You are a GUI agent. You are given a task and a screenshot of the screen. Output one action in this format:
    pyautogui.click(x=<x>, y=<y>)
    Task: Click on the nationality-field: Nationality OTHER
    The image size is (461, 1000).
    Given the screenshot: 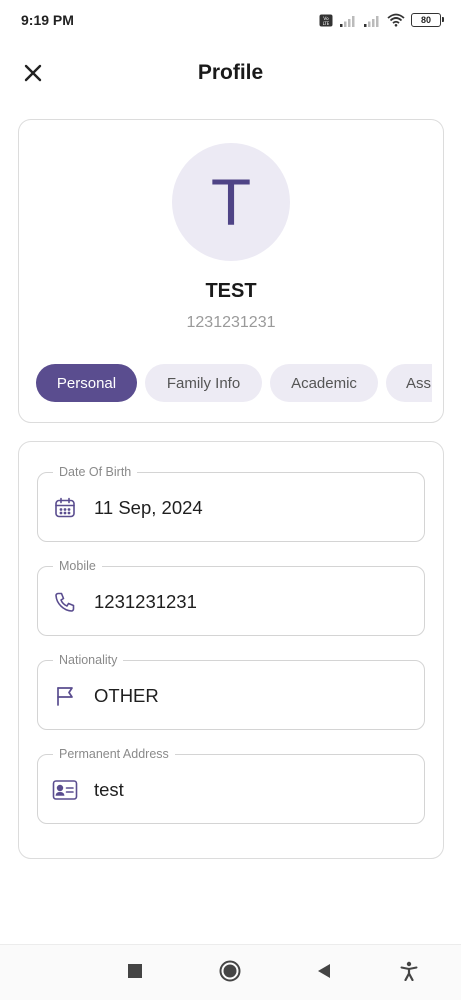 What is the action you would take?
    pyautogui.click(x=231, y=691)
    